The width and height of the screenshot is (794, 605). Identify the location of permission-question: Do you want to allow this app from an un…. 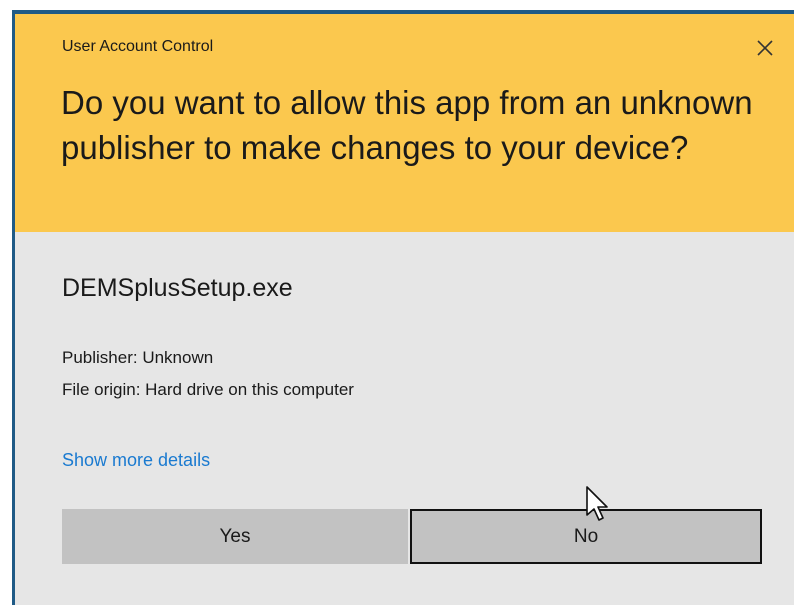
(407, 125).